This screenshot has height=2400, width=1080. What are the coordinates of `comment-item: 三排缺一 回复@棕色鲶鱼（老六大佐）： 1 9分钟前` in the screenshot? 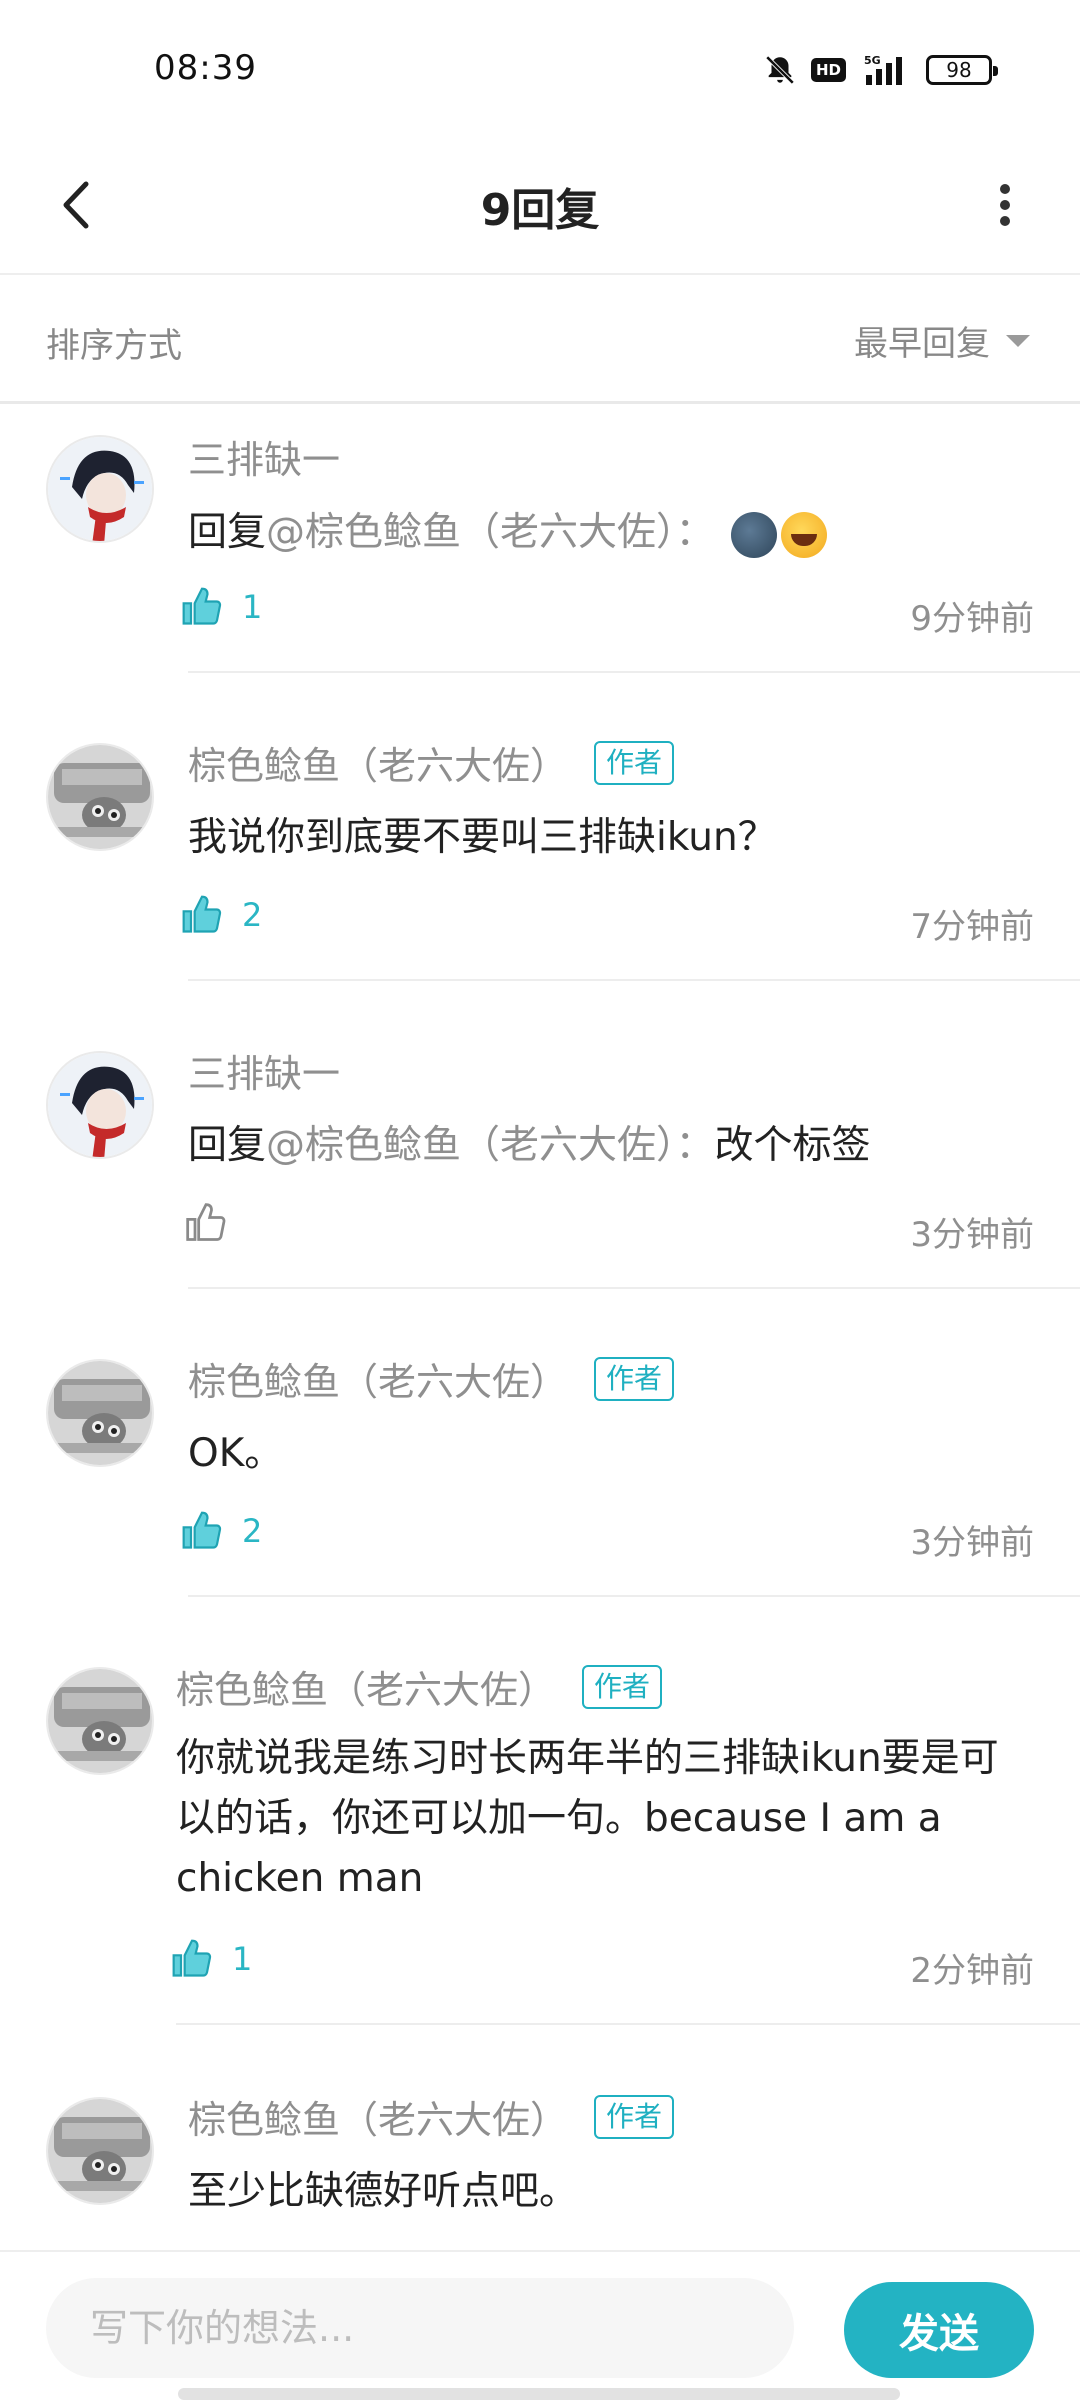 It's located at (540, 539).